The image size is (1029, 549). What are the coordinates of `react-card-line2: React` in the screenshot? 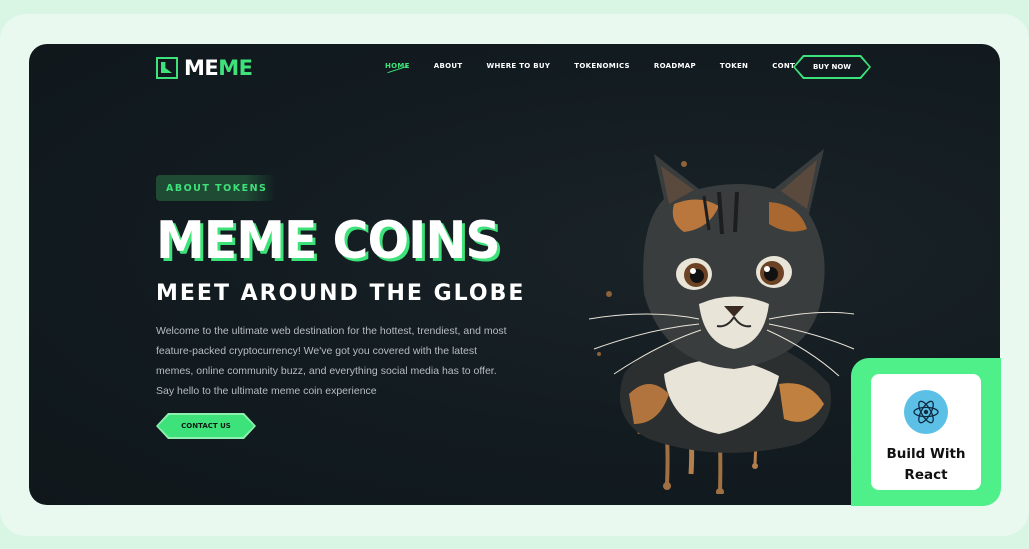 It's located at (926, 475).